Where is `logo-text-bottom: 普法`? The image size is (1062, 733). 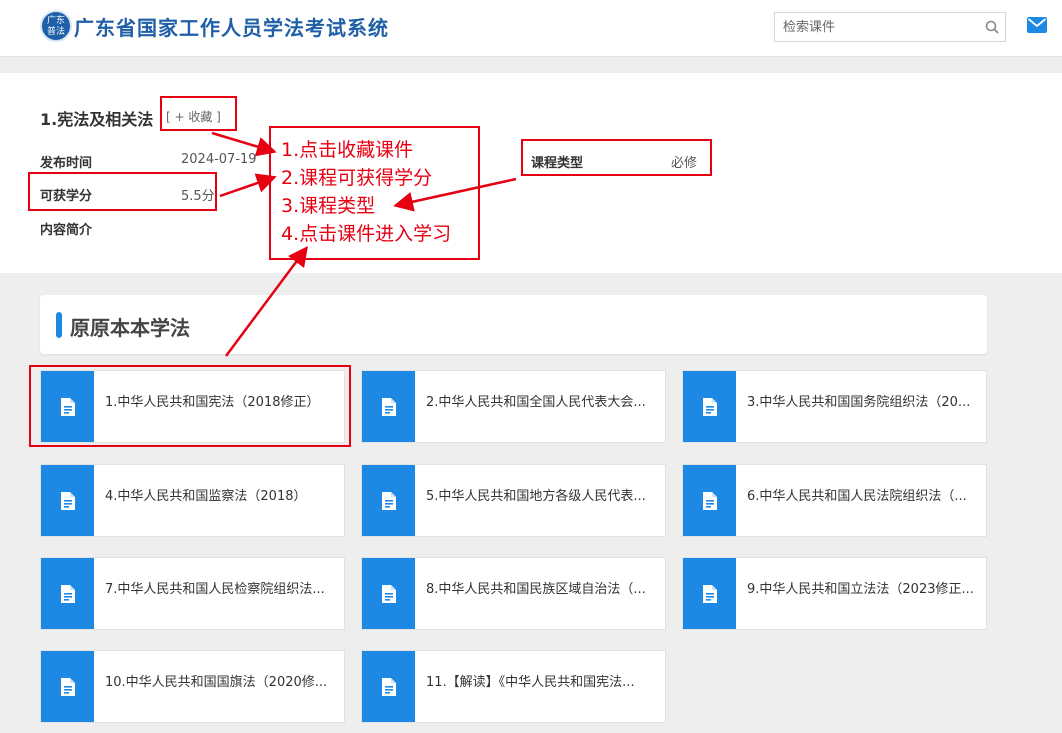 logo-text-bottom: 普法 is located at coordinates (55, 32).